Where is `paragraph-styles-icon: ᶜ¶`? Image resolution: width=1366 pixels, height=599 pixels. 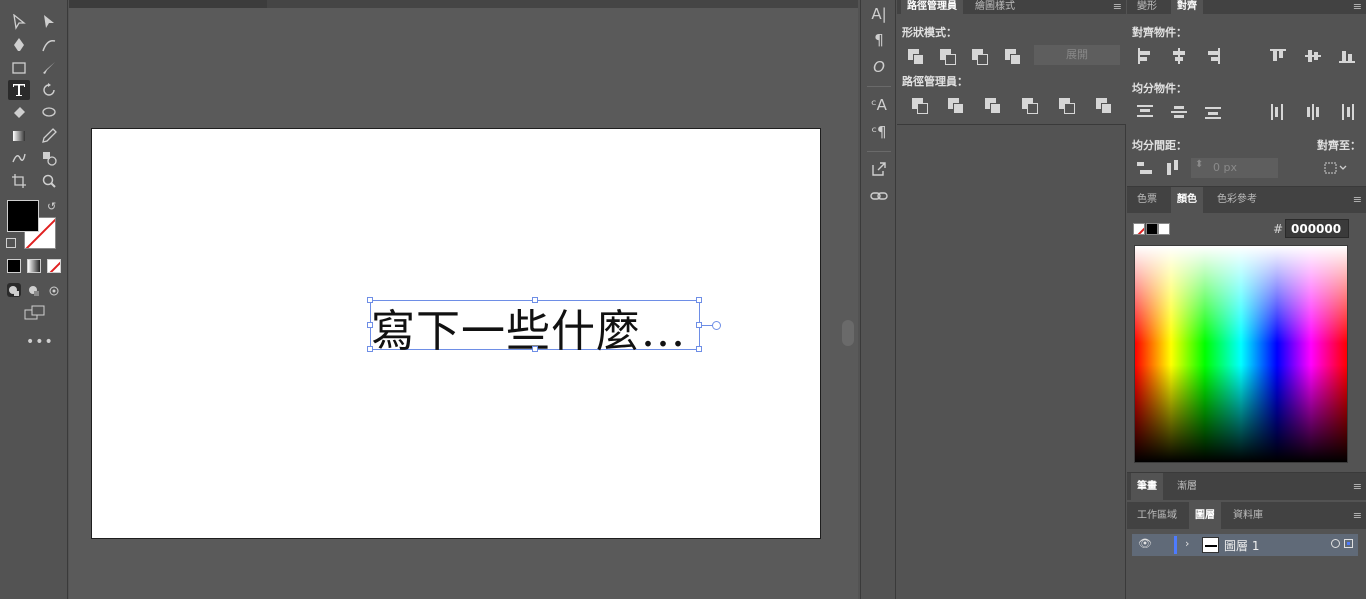 paragraph-styles-icon: ᶜ¶ is located at coordinates (879, 132).